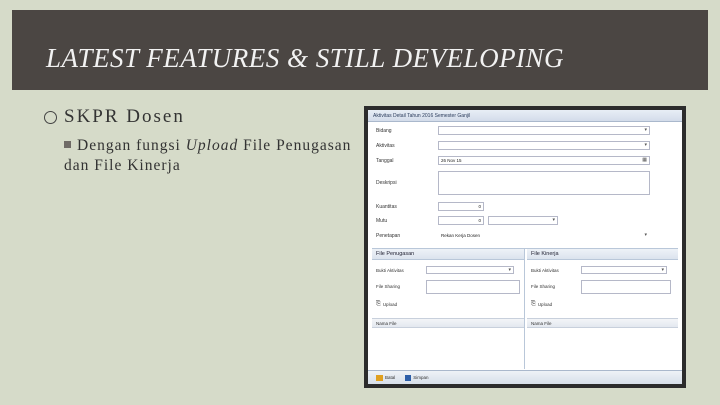 Image resolution: width=720 pixels, height=405 pixels. I want to click on penugasan-upload-button: ⎘ Upload, so click(386, 304).